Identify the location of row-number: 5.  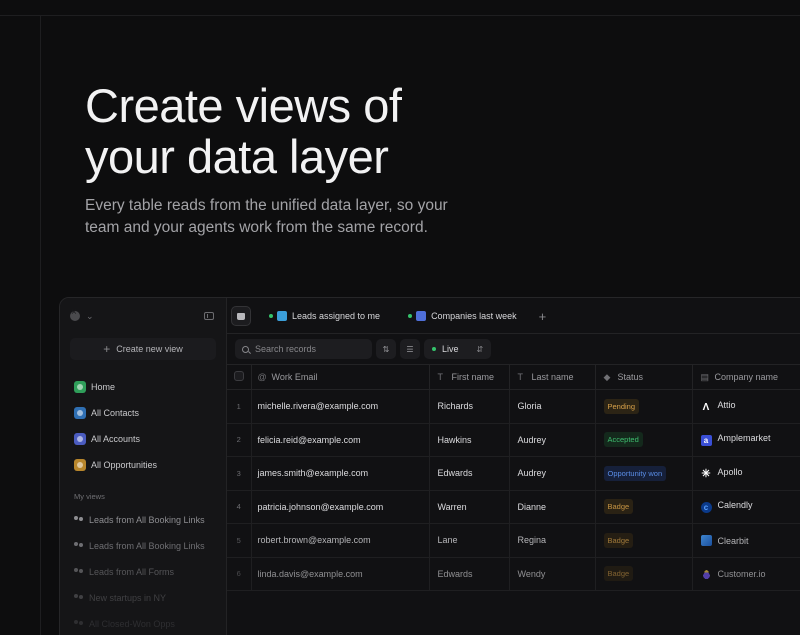
(239, 540).